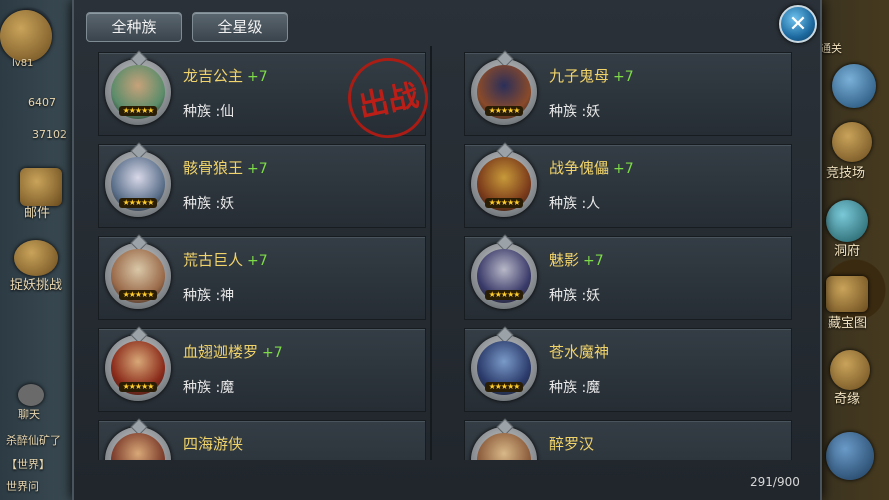 The height and width of the screenshot is (500, 889). What do you see at coordinates (845, 171) in the screenshot?
I see `arena-label: 竞技场` at bounding box center [845, 171].